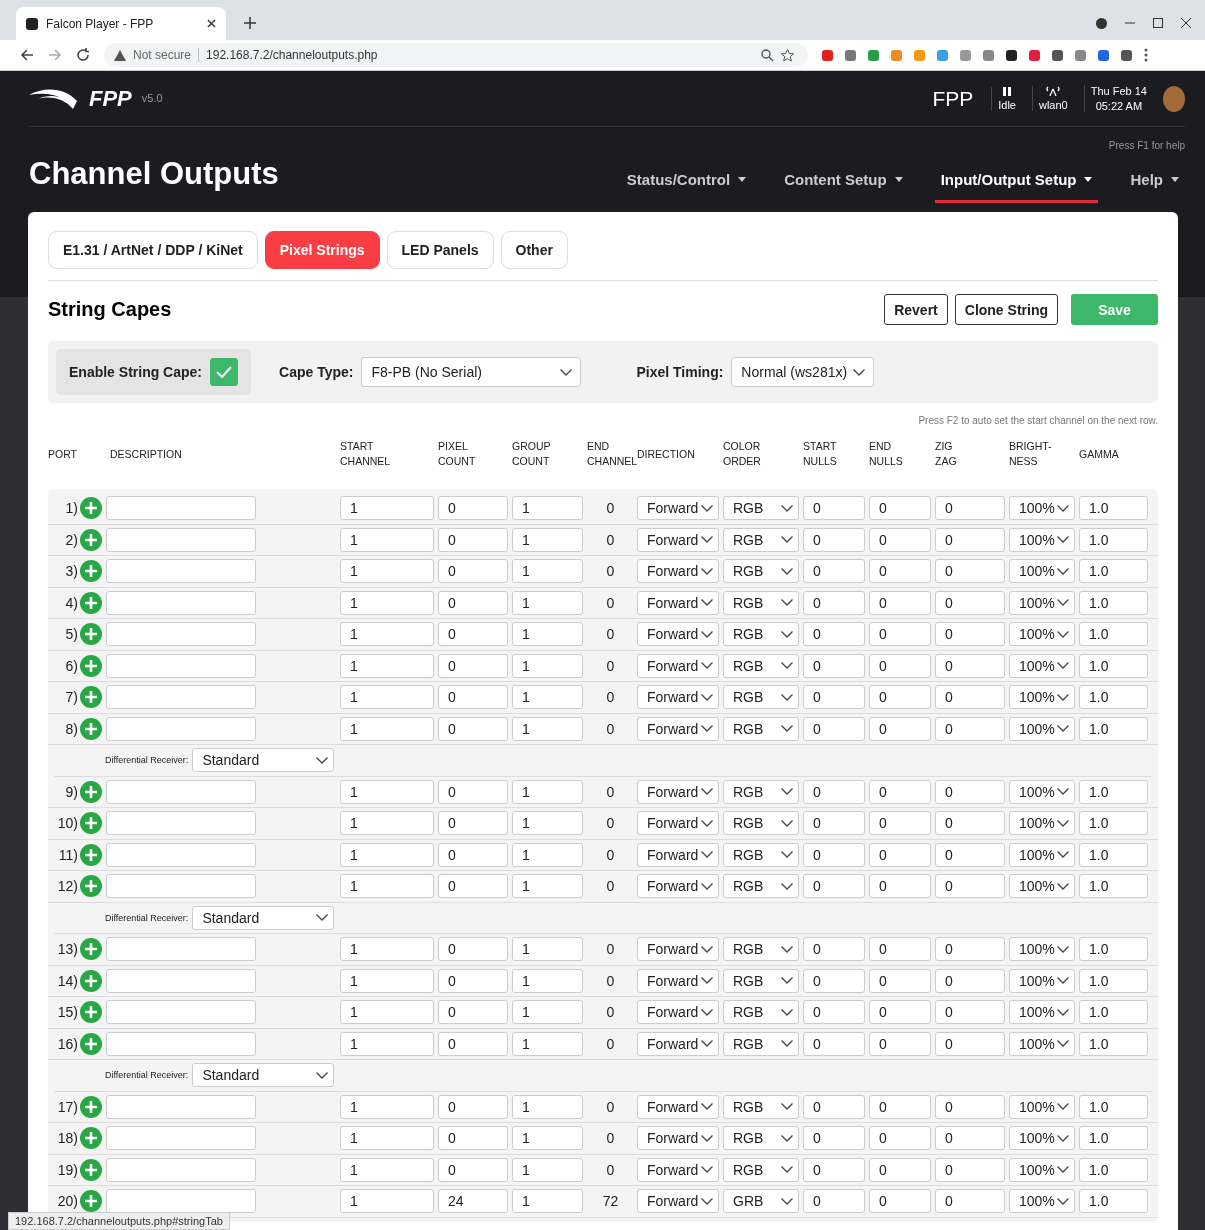 Image resolution: width=1205 pixels, height=1230 pixels. What do you see at coordinates (1016, 181) in the screenshot?
I see `nav-menu-item: Input/Output Setup` at bounding box center [1016, 181].